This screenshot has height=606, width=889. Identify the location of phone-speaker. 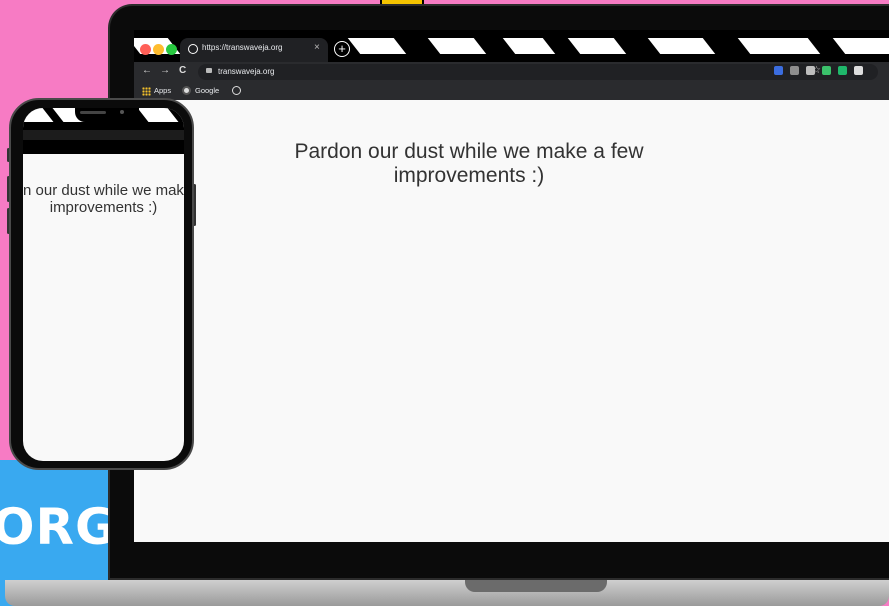
(93, 112).